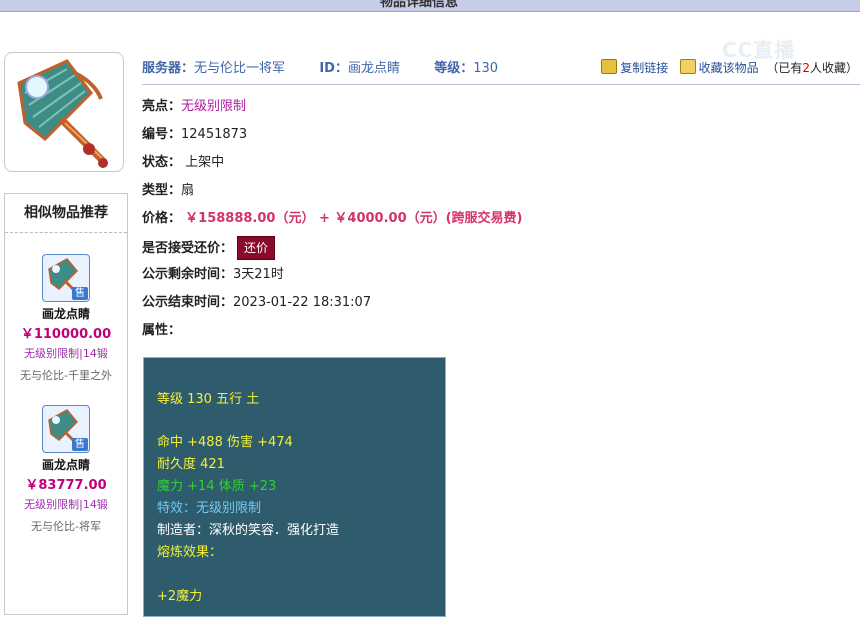  I want to click on similar-item-1: 售 画龙点睛 ￥110000.00 无级别限制|14锻 无与伦比-千里之外, so click(66, 318).